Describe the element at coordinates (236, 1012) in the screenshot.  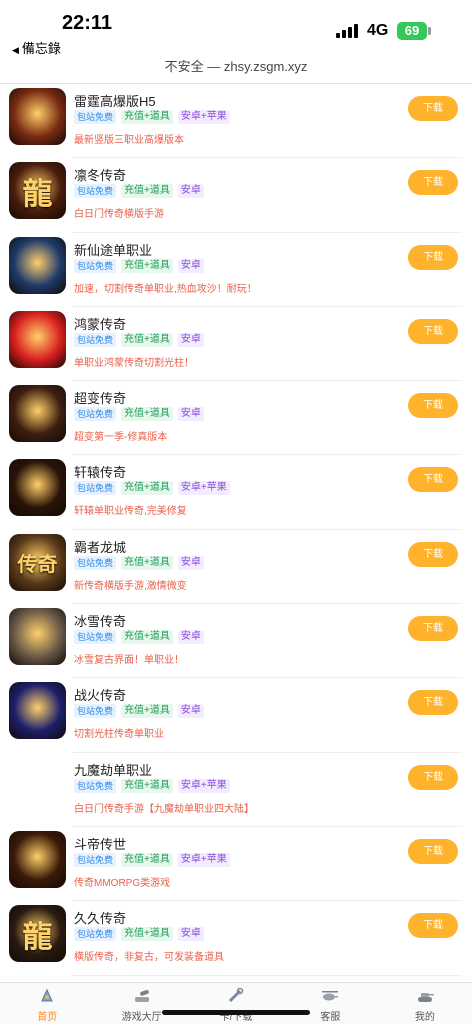
I see `home-indicator` at that location.